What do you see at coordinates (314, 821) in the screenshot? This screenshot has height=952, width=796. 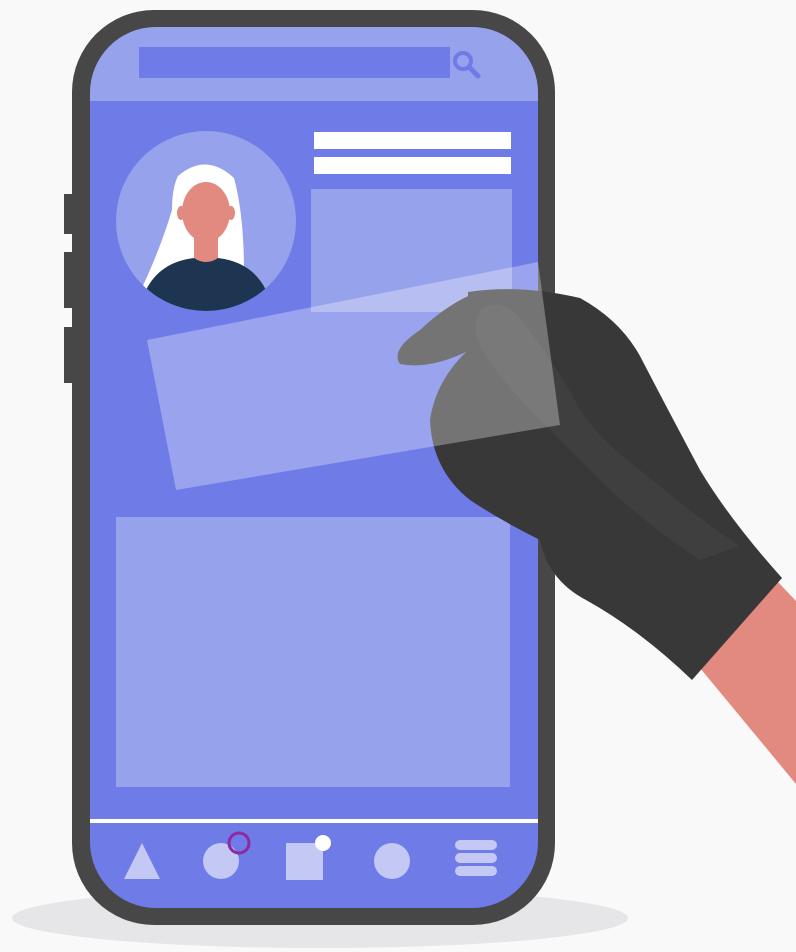 I see `nav-divider` at bounding box center [314, 821].